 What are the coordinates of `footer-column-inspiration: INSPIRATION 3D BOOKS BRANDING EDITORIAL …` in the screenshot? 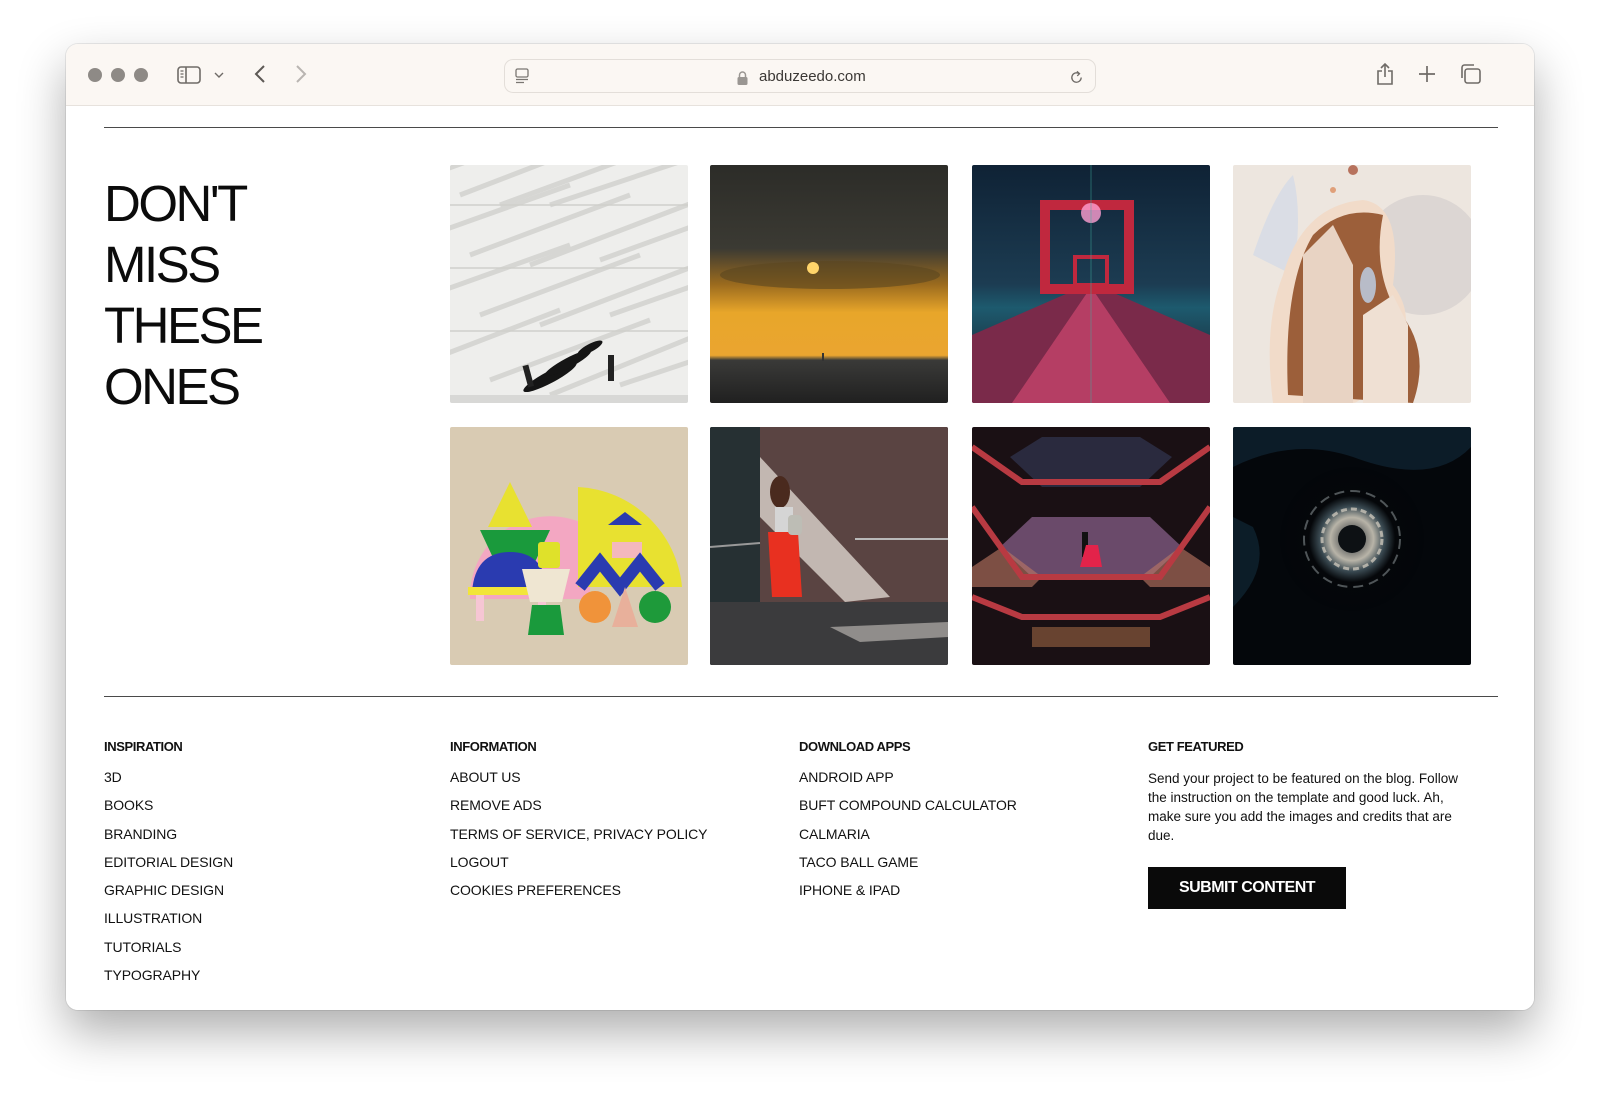 It's located at (168, 867).